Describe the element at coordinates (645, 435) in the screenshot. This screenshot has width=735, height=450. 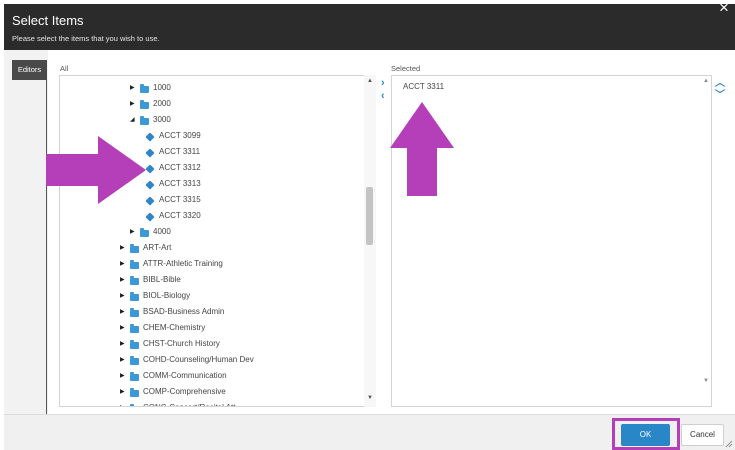
I see `ok-button: OK` at that location.